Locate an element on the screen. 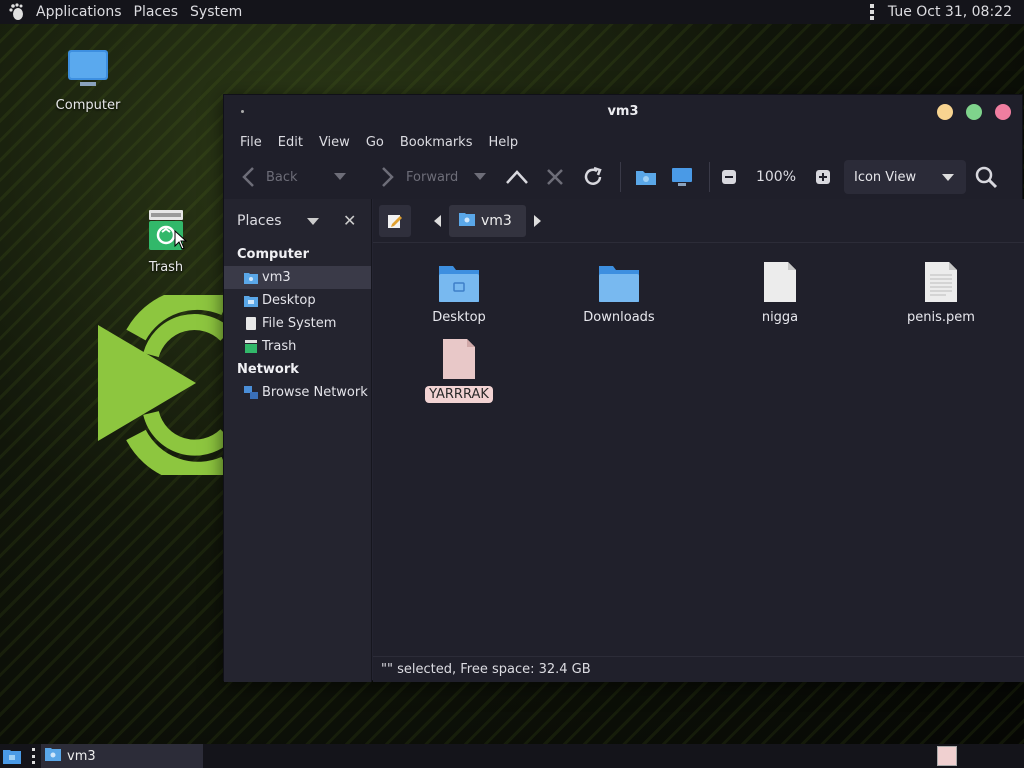 The image size is (1024, 768). view-mode-select: Icon View is located at coordinates (905, 177).